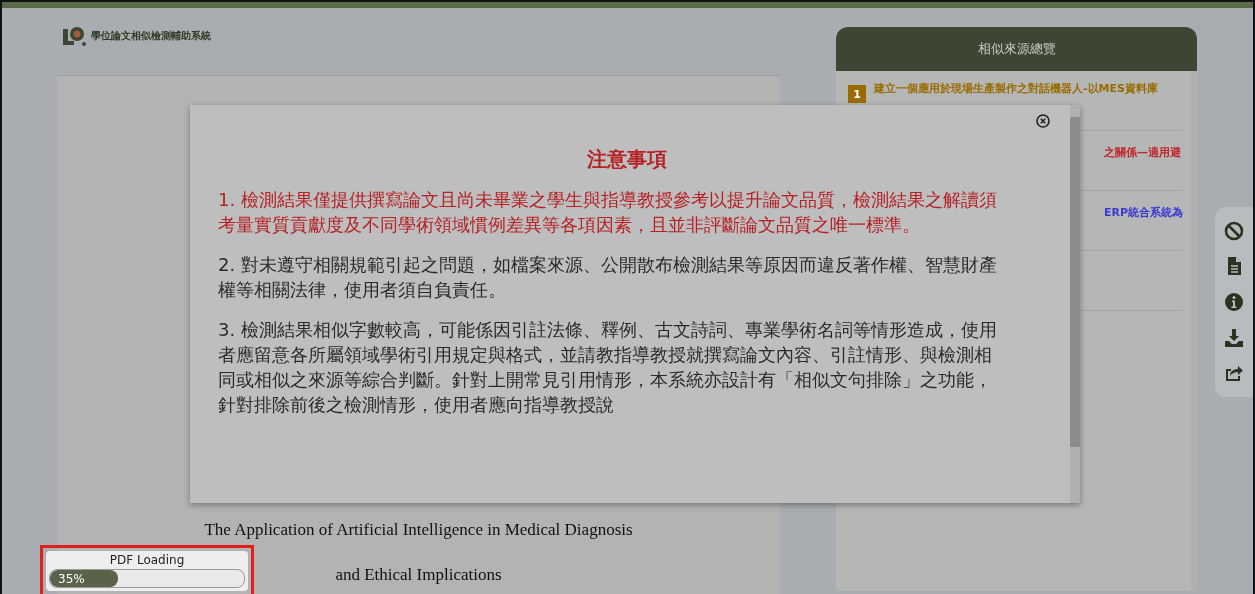  What do you see at coordinates (418, 530) in the screenshot?
I see `document-text: The Application of Artificial Intelligence in Medical Diagnosis` at bounding box center [418, 530].